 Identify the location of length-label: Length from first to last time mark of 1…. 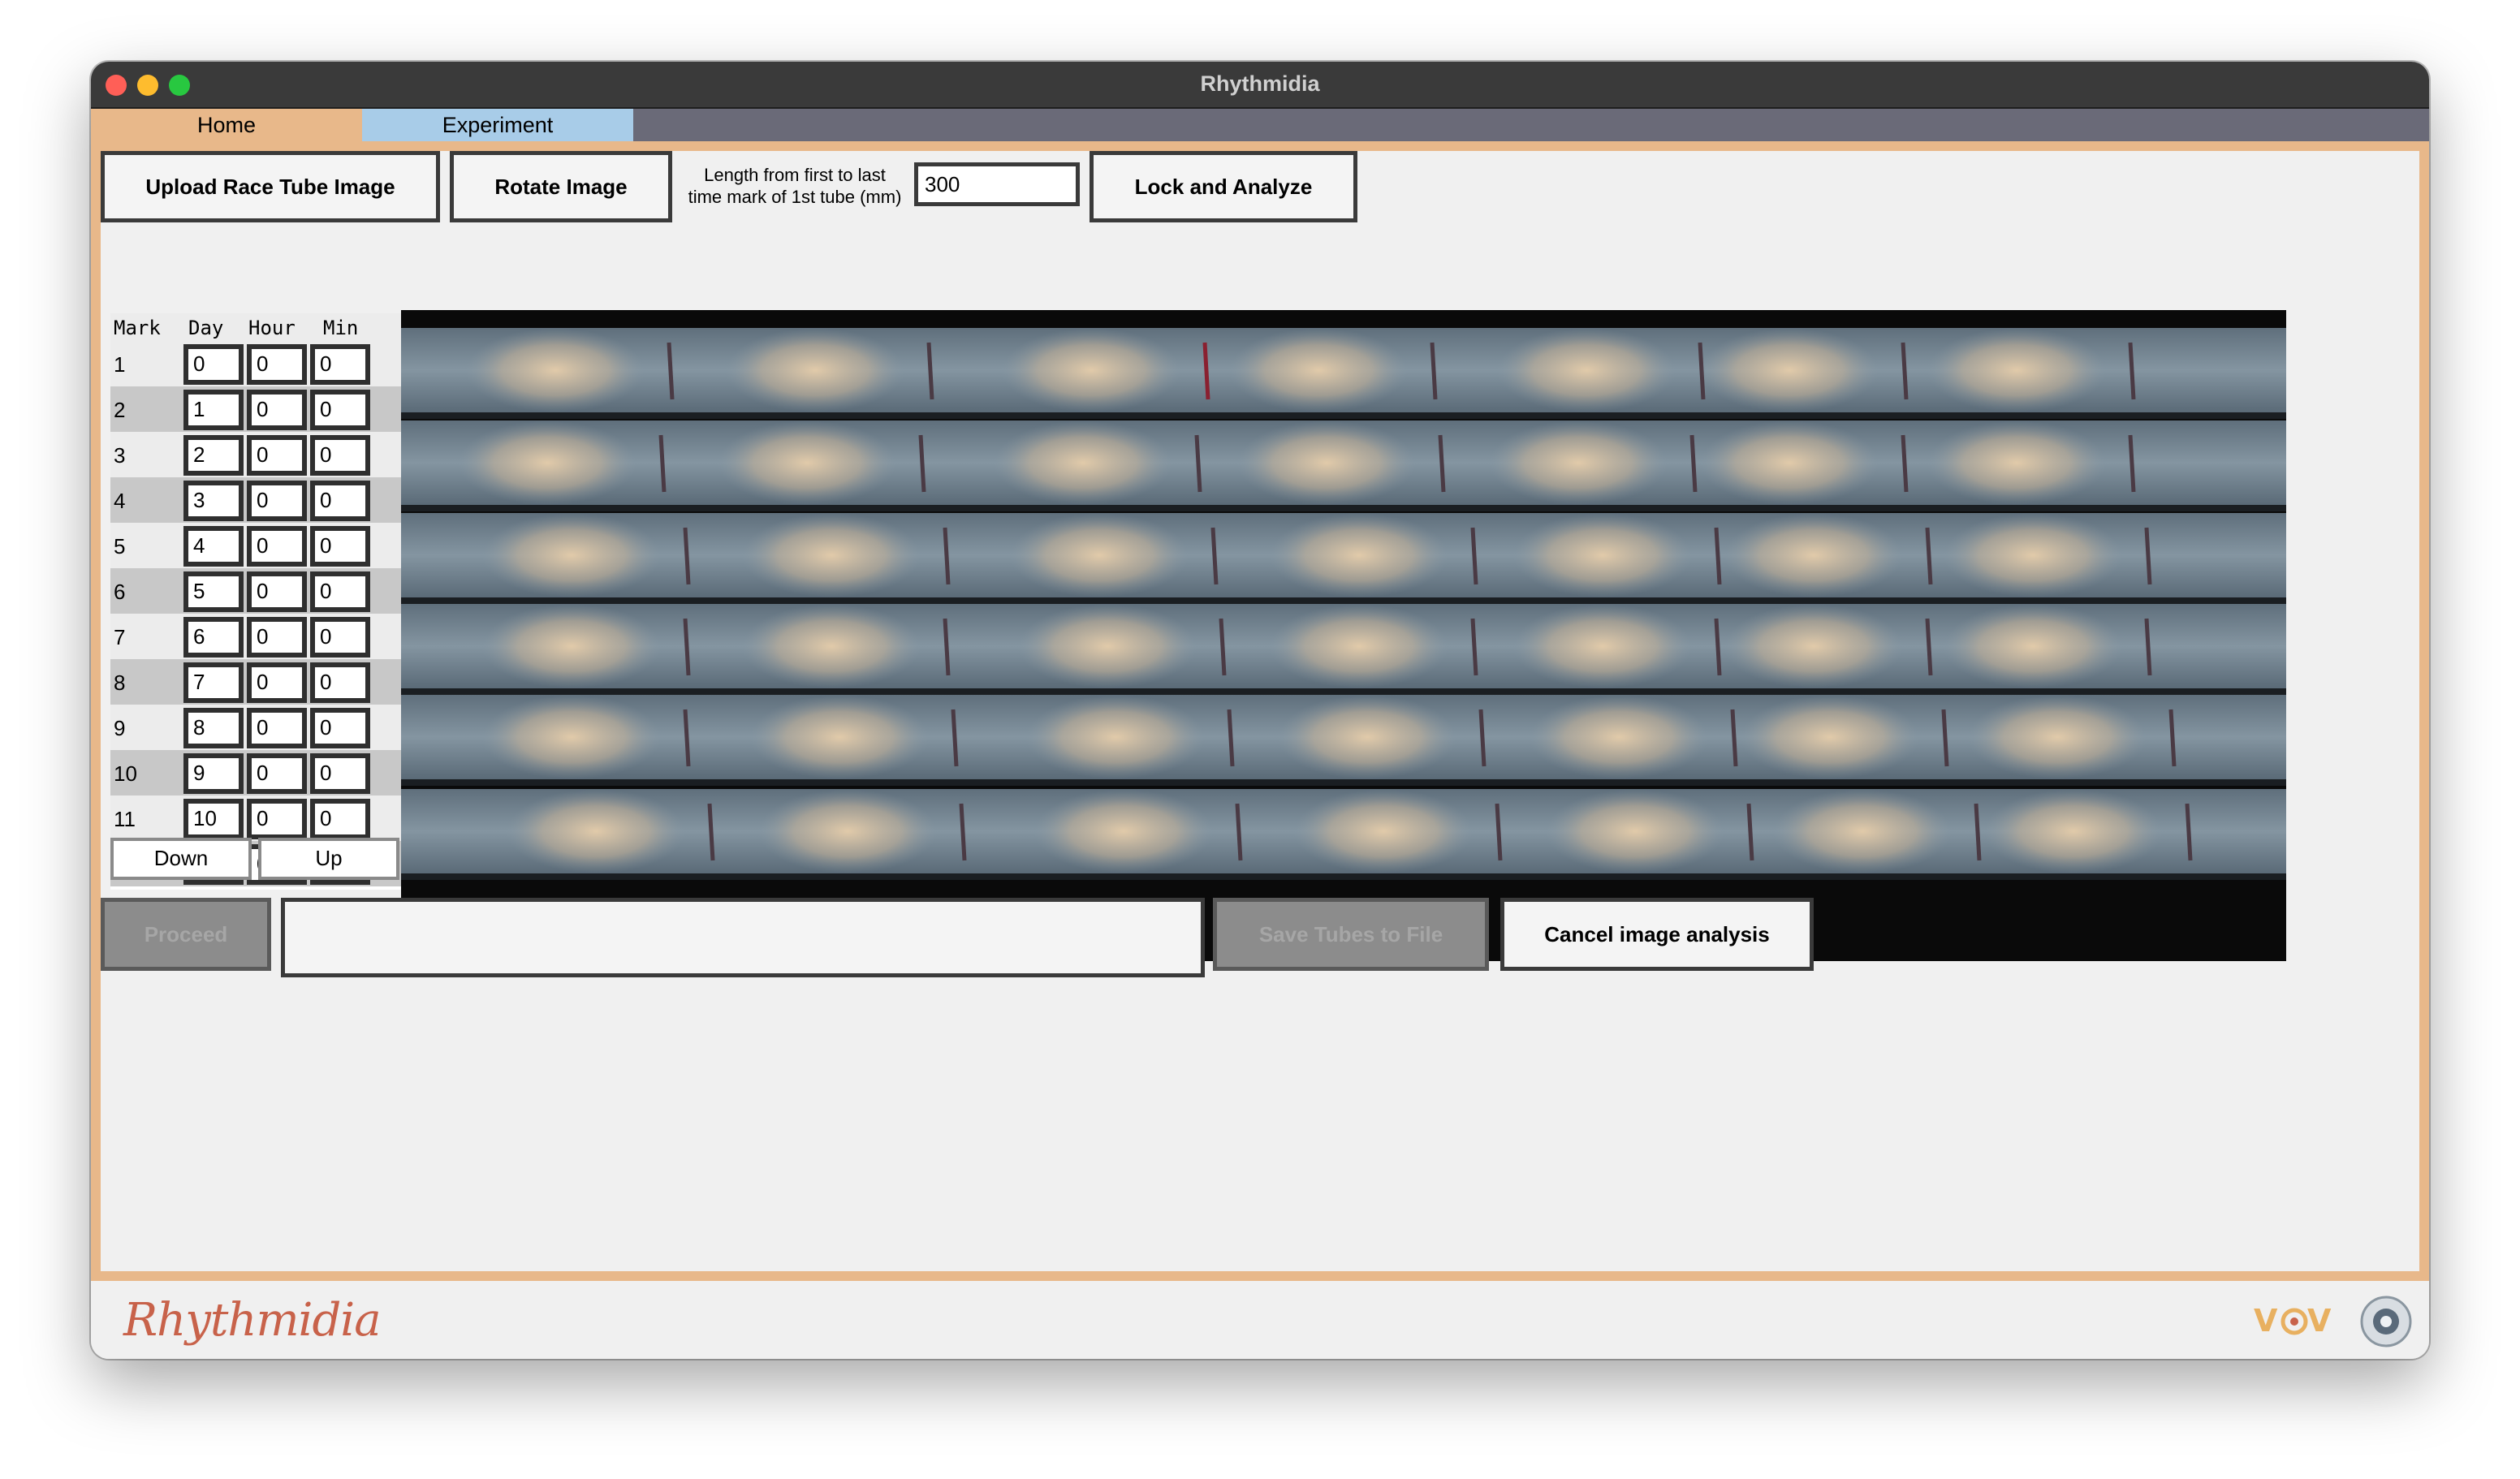
(795, 186).